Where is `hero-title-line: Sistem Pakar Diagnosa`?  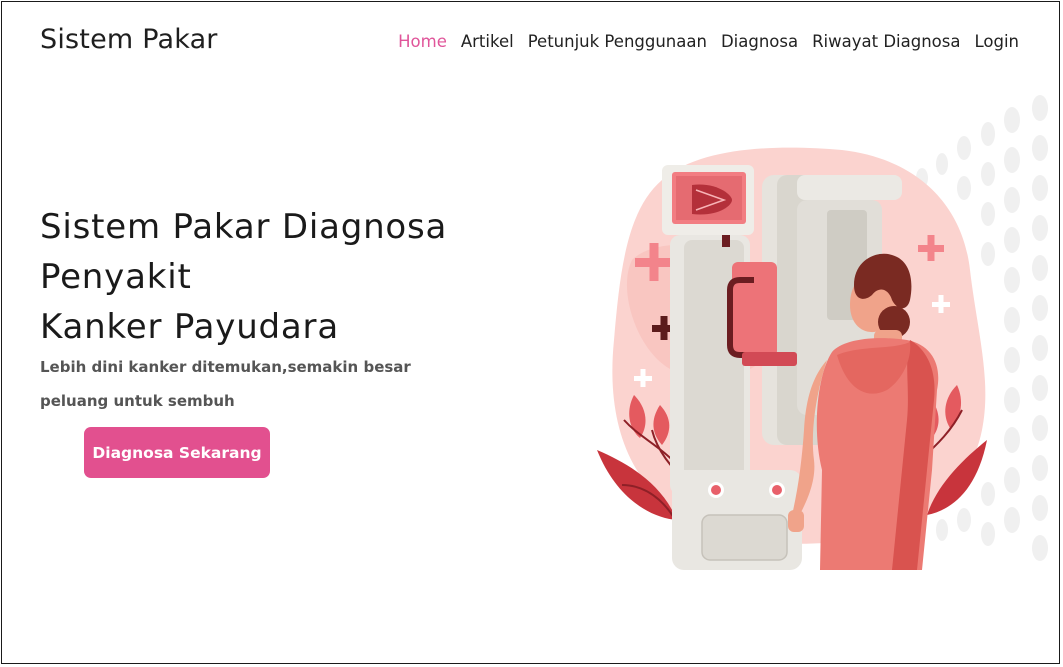
hero-title-line: Sistem Pakar Diagnosa is located at coordinates (244, 227).